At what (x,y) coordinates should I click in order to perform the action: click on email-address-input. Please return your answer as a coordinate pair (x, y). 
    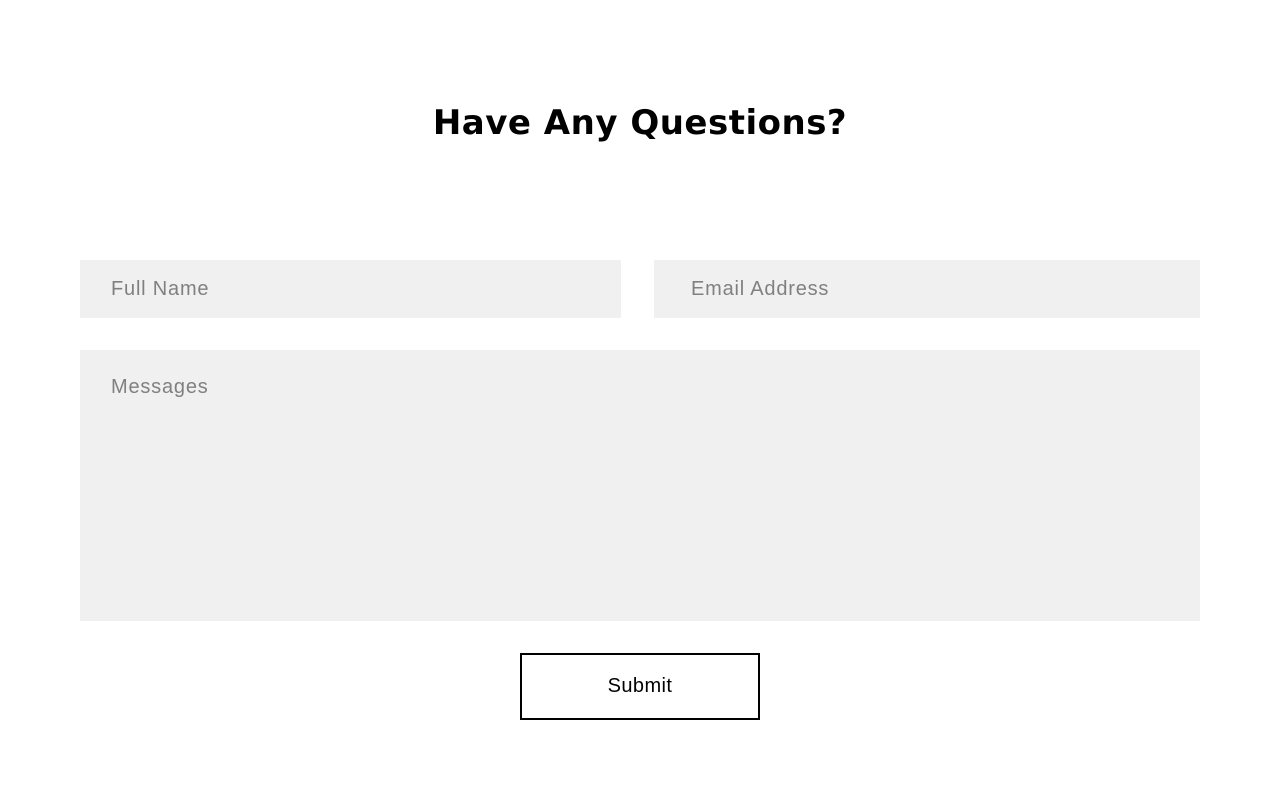
    Looking at the image, I should click on (927, 289).